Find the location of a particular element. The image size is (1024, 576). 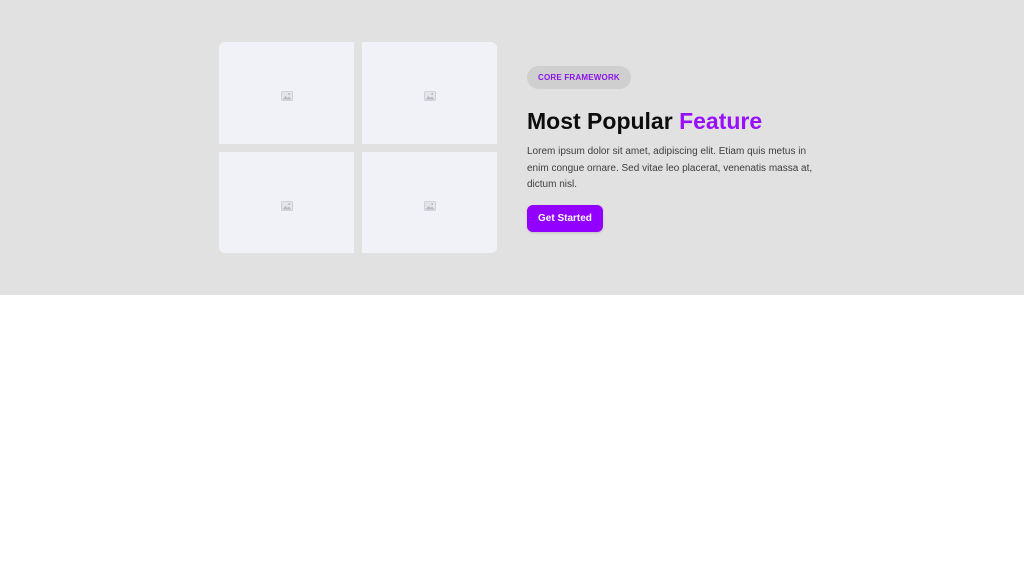

feature-title-accent: Feature is located at coordinates (721, 121).